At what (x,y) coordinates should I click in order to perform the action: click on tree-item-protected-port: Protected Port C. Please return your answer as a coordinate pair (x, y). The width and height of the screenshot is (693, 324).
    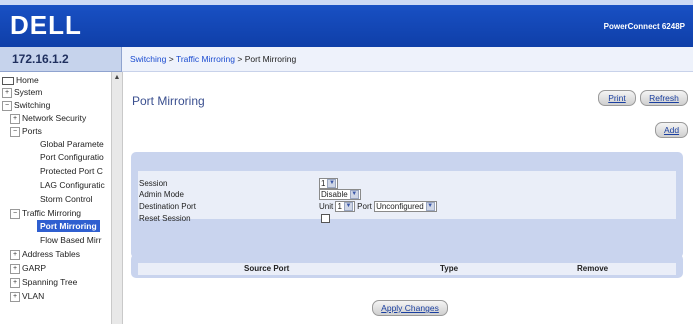
    Looking at the image, I should click on (71, 171).